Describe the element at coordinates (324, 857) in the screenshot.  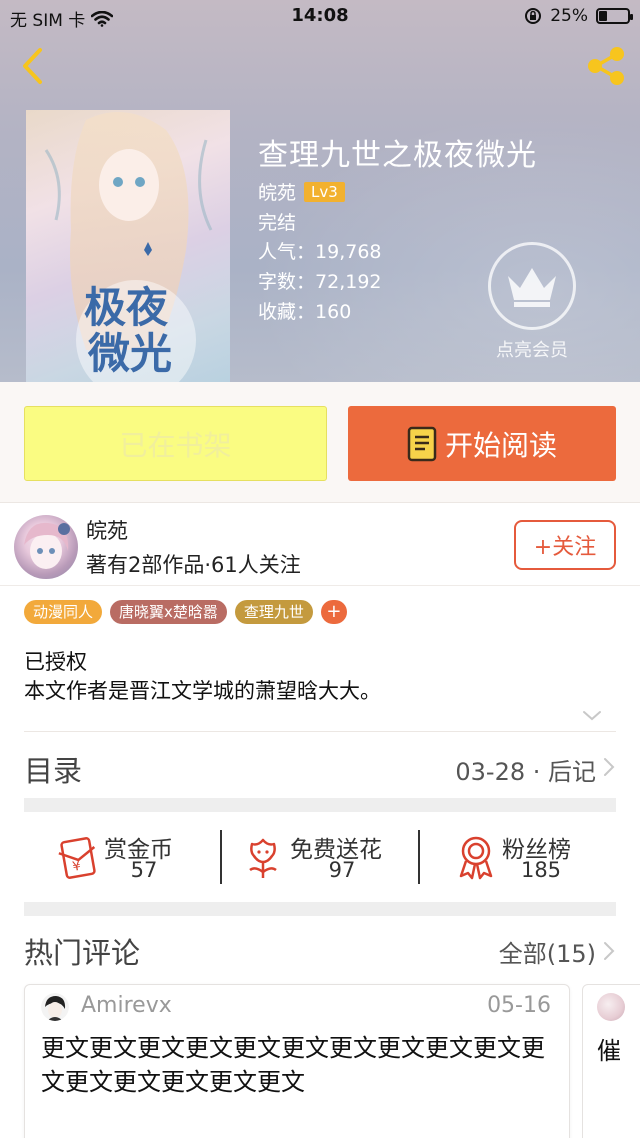
I see `send-flower-button: 免费送花 97` at that location.